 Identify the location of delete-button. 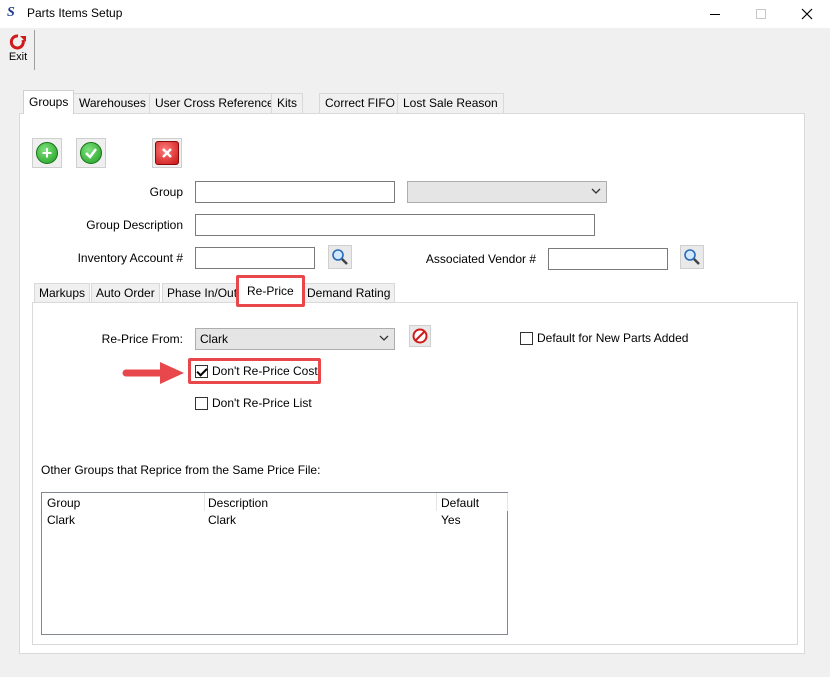
(167, 153).